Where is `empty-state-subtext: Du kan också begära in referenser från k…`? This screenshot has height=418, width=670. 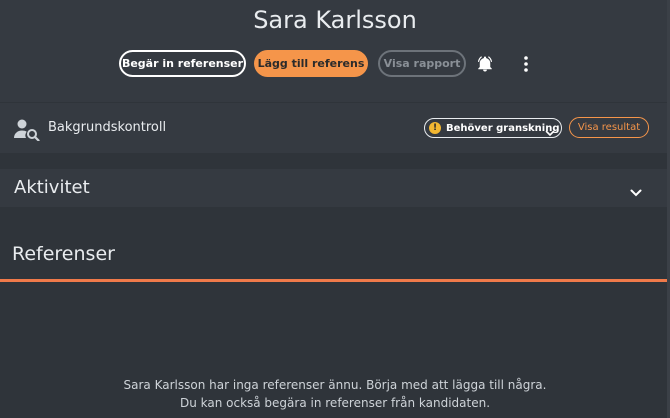
empty-state-subtext: Du kan också begära in referenser från k… is located at coordinates (335, 403).